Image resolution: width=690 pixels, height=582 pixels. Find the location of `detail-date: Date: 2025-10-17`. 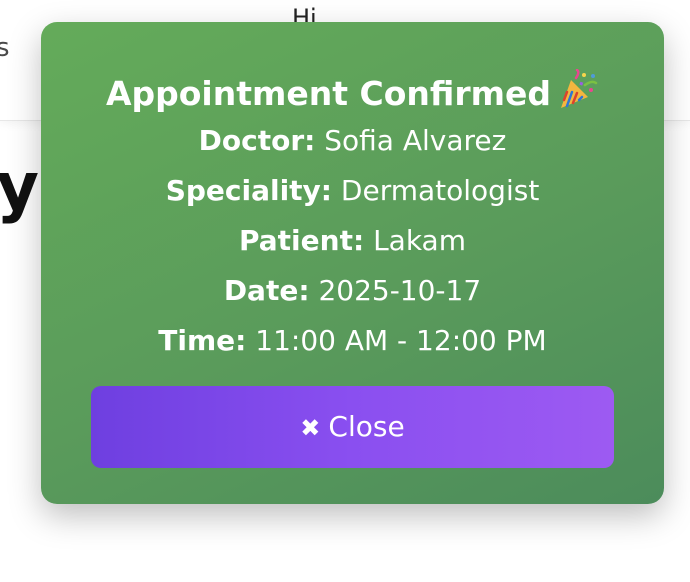

detail-date: Date: 2025-10-17 is located at coordinates (352, 294).